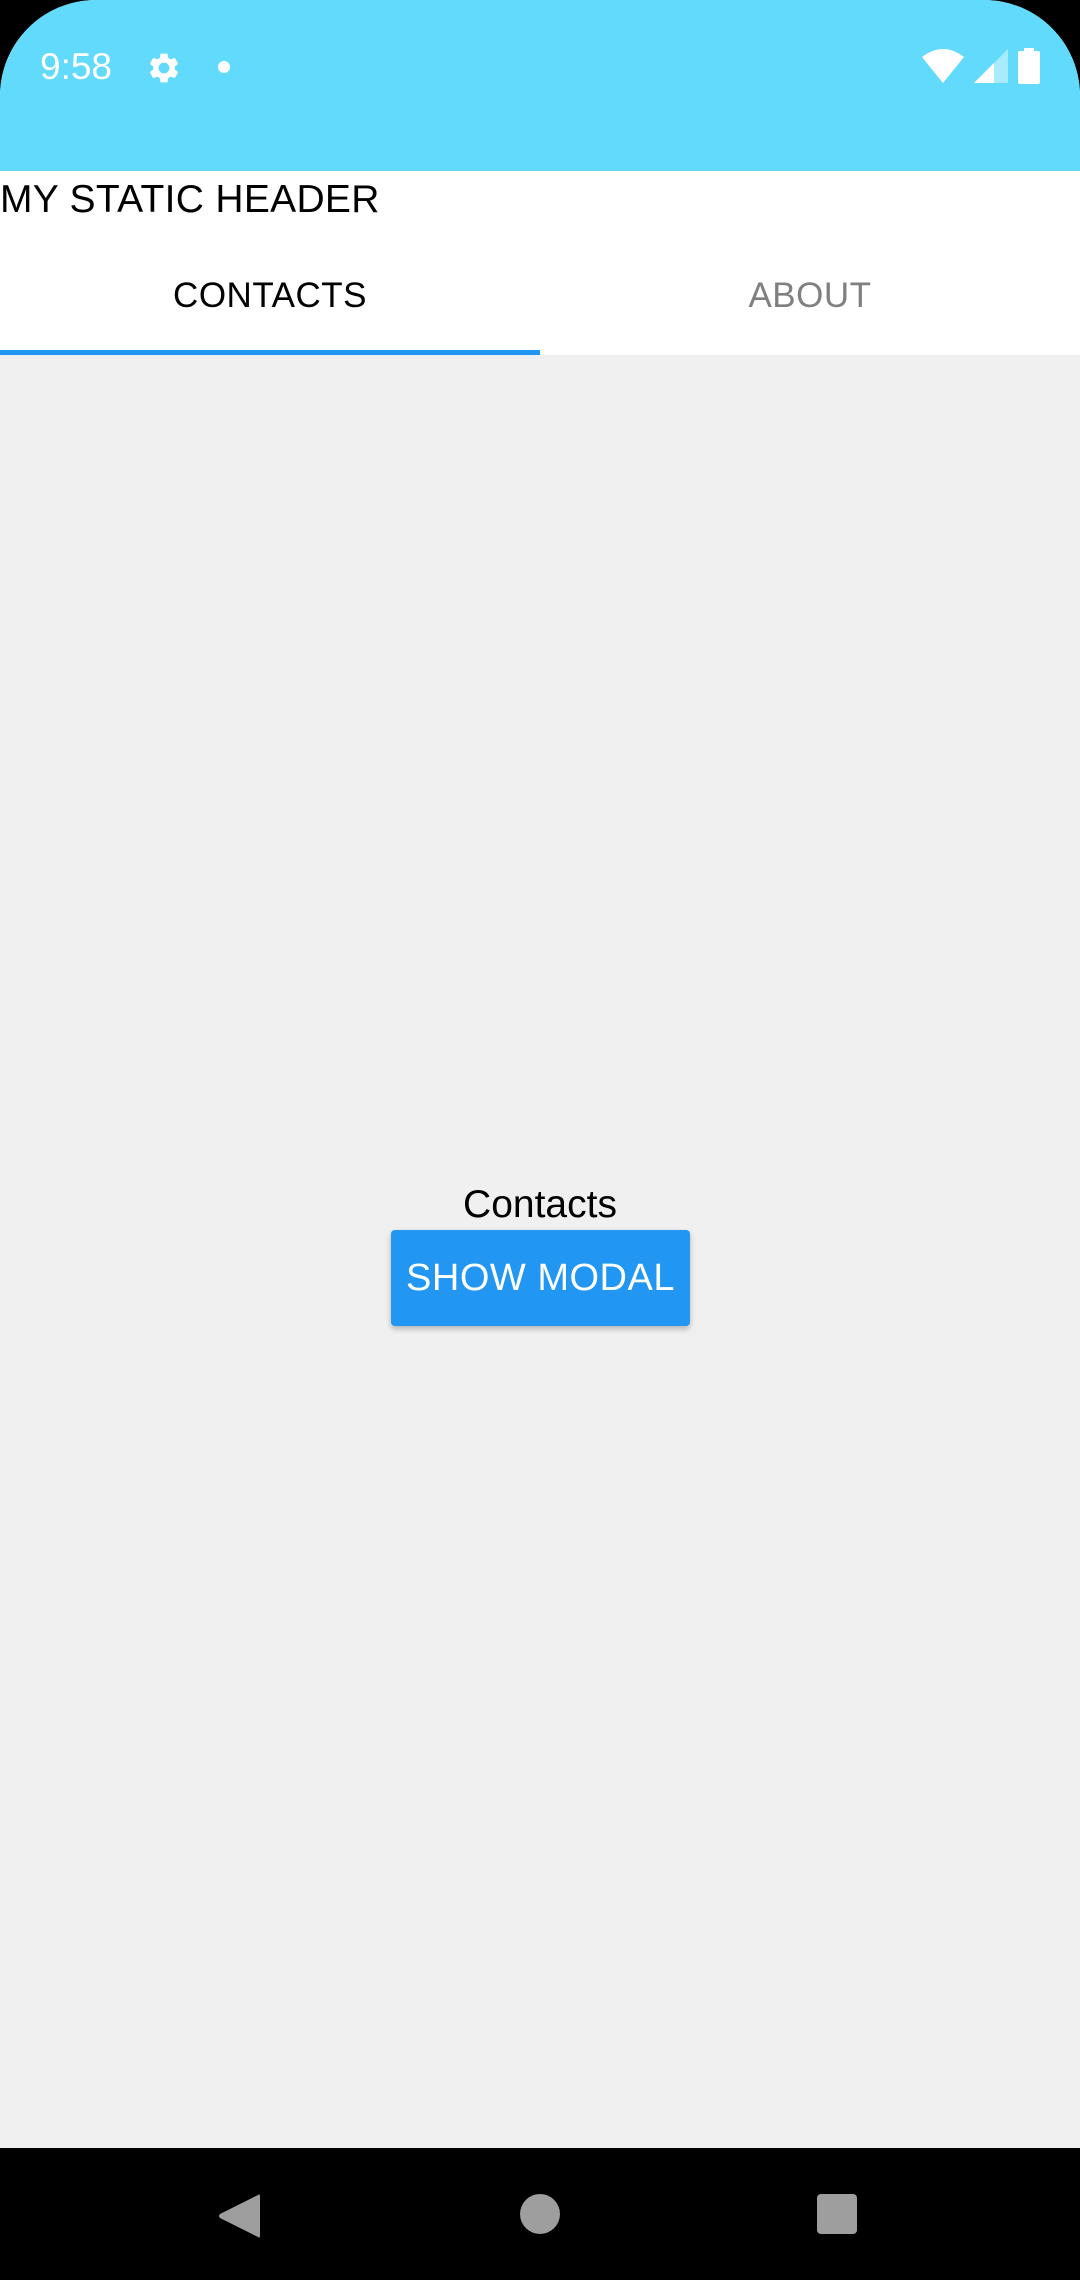 Image resolution: width=1080 pixels, height=2280 pixels. What do you see at coordinates (943, 68) in the screenshot?
I see `wifi-icon` at bounding box center [943, 68].